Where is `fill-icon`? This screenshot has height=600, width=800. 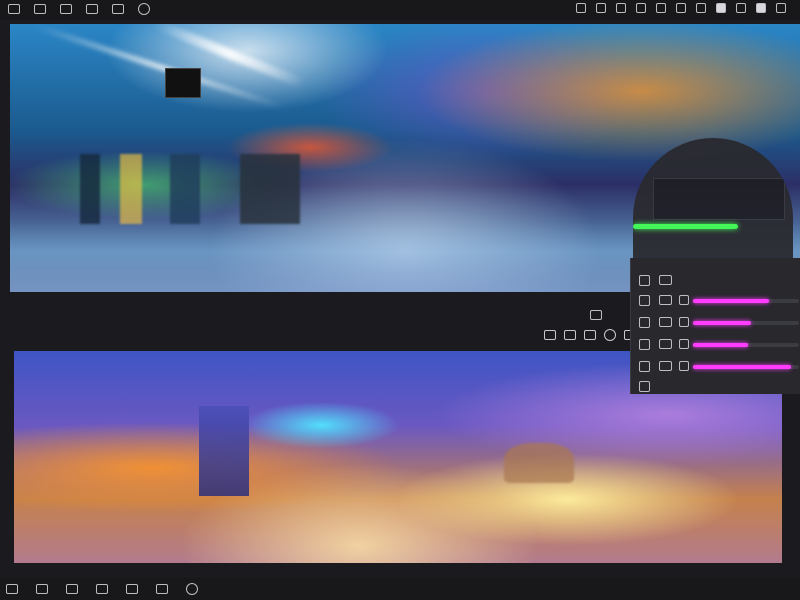 fill-icon is located at coordinates (761, 8).